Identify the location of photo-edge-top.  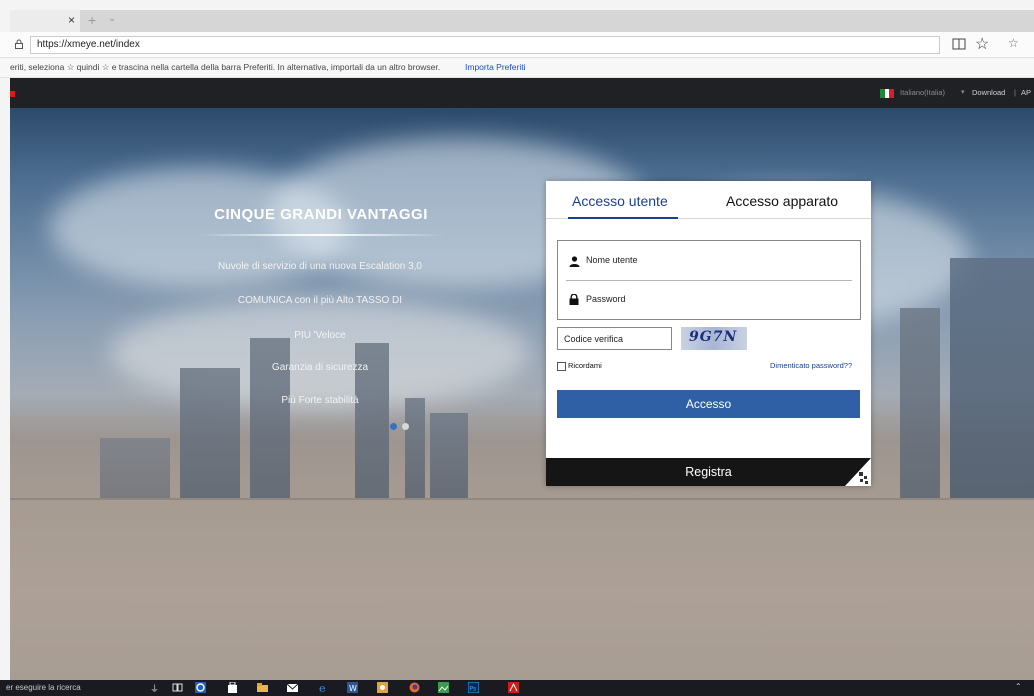
(517, 5).